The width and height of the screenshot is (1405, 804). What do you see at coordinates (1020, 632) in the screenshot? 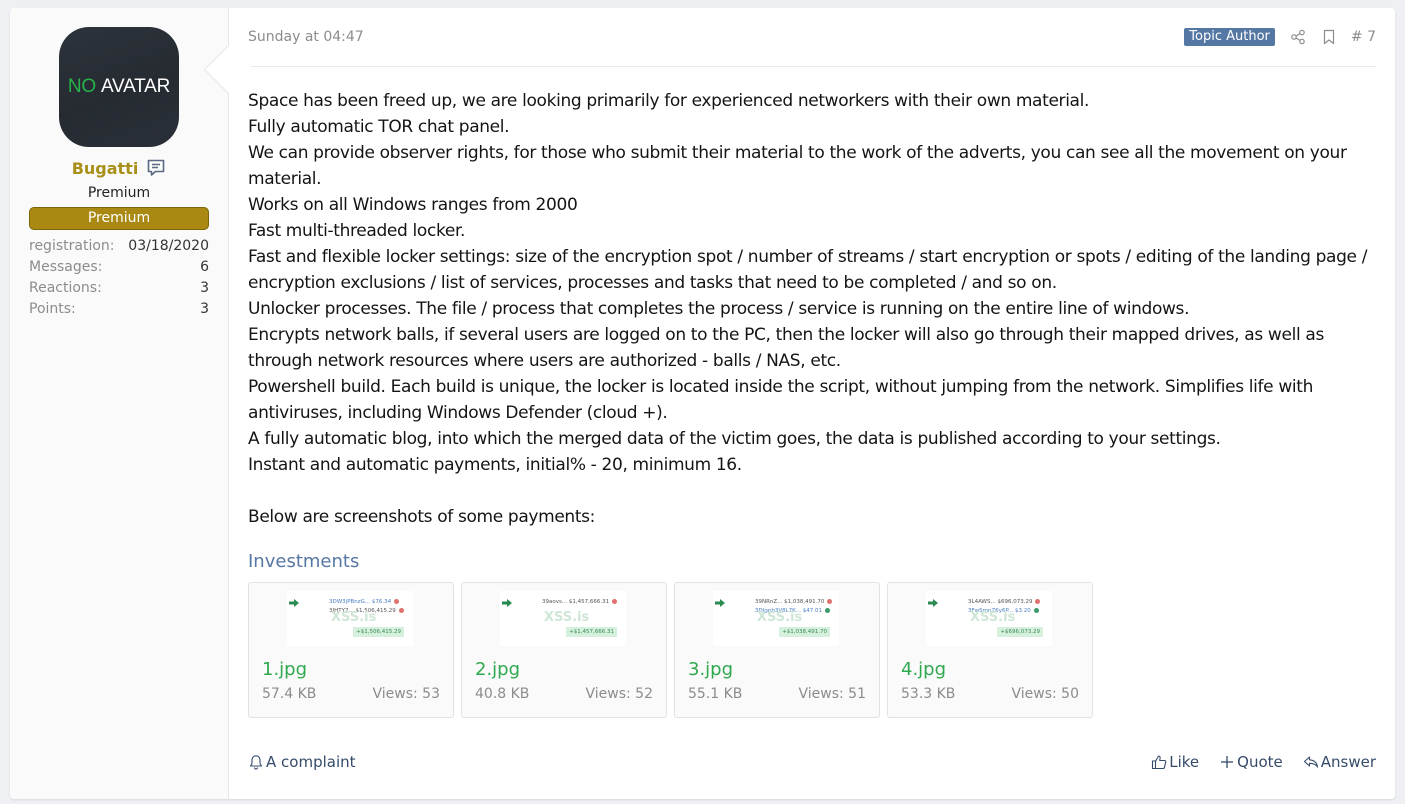
I see `thumb-total: +$696,073.29` at bounding box center [1020, 632].